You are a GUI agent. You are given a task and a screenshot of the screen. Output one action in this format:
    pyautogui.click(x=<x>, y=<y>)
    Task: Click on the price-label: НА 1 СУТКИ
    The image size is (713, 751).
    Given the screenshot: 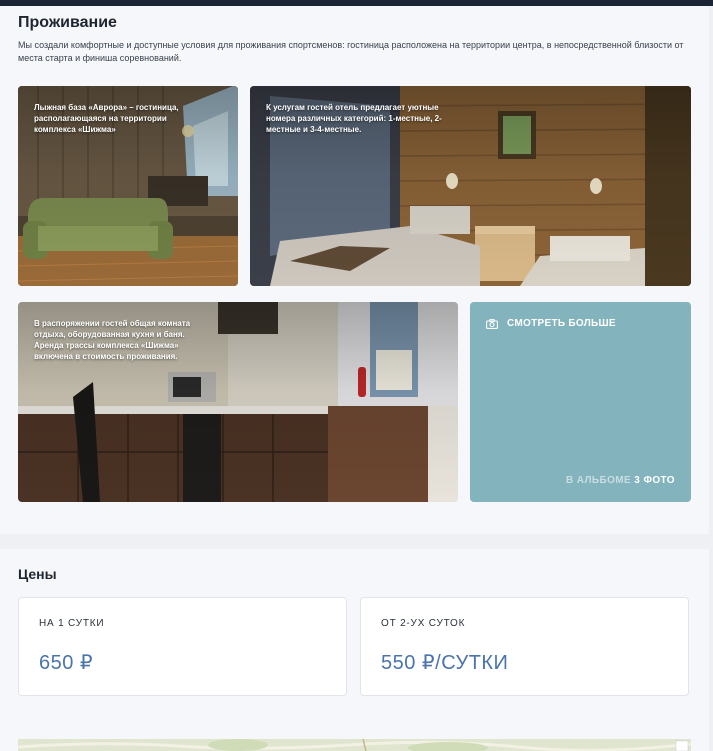 What is the action you would take?
    pyautogui.click(x=72, y=623)
    